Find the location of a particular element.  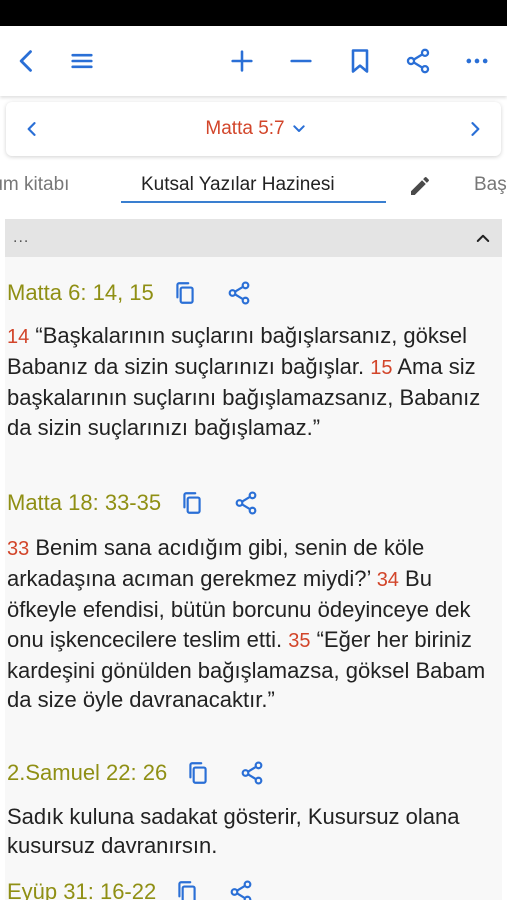

status-bar is located at coordinates (253, 13).